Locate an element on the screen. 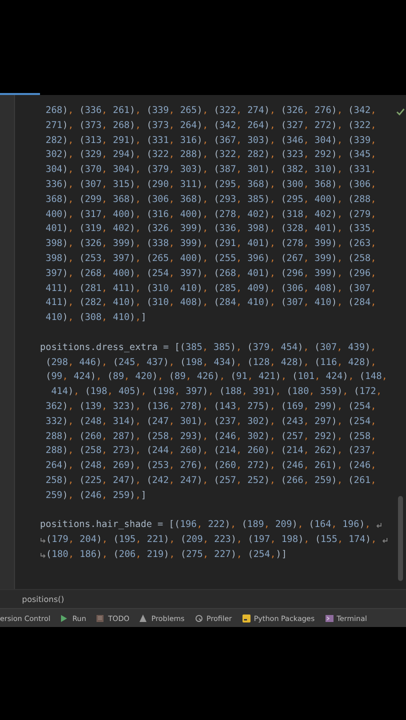 The width and height of the screenshot is (406, 720). code-line: 288), (258, 273), (244, 260), (214, 260), (214, 262), (237, is located at coordinates (210, 451).